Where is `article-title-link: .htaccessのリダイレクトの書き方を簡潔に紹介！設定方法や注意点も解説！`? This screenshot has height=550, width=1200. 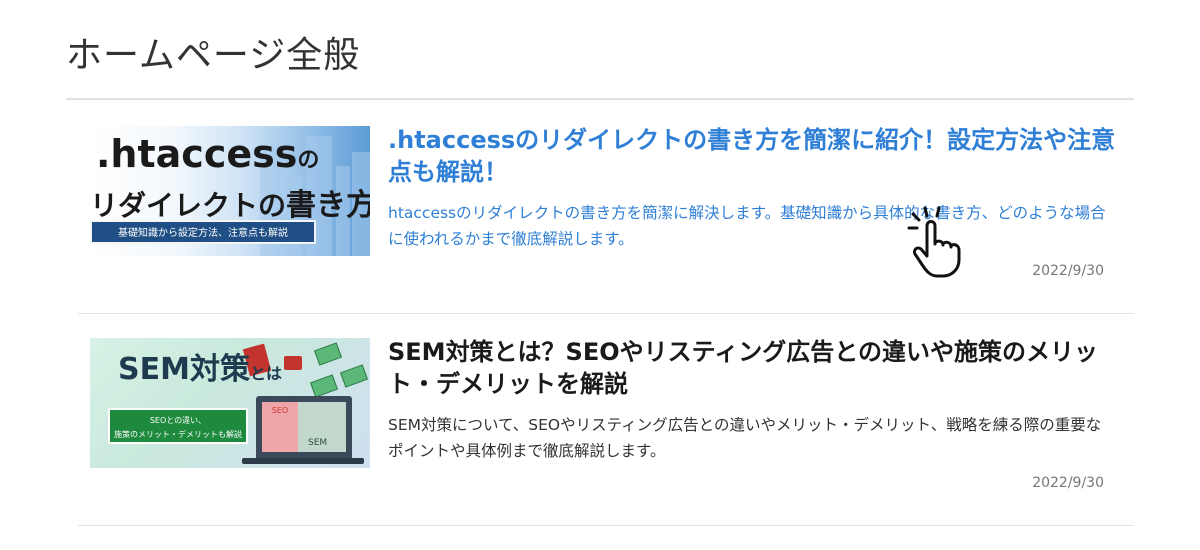 article-title-link: .htaccessのリダイレクトの書き方を簡潔に紹介！設定方法や注意点も解説！ is located at coordinates (753, 156).